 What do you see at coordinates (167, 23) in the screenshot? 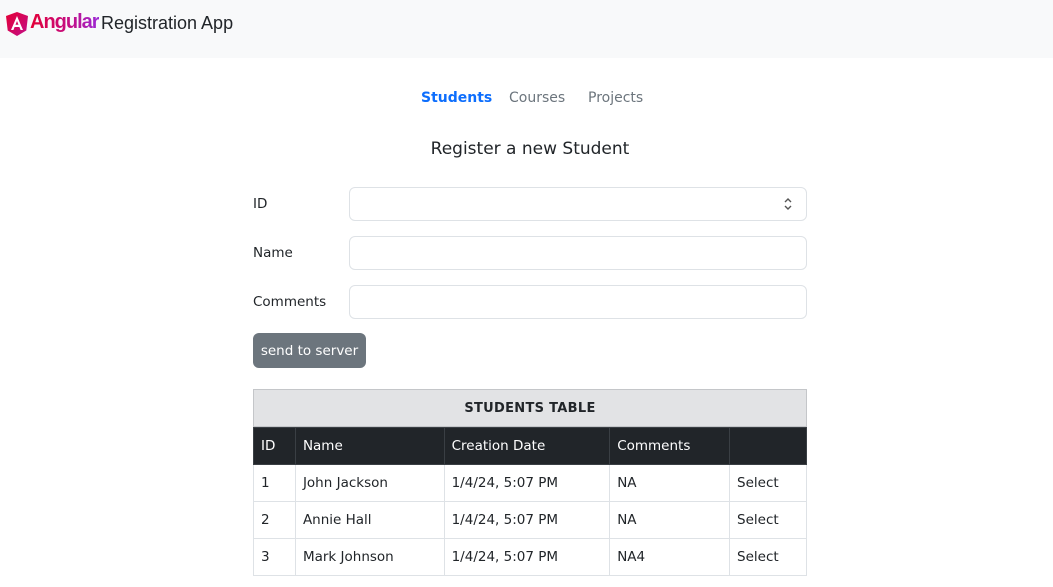
I see `app-title: Registration App` at bounding box center [167, 23].